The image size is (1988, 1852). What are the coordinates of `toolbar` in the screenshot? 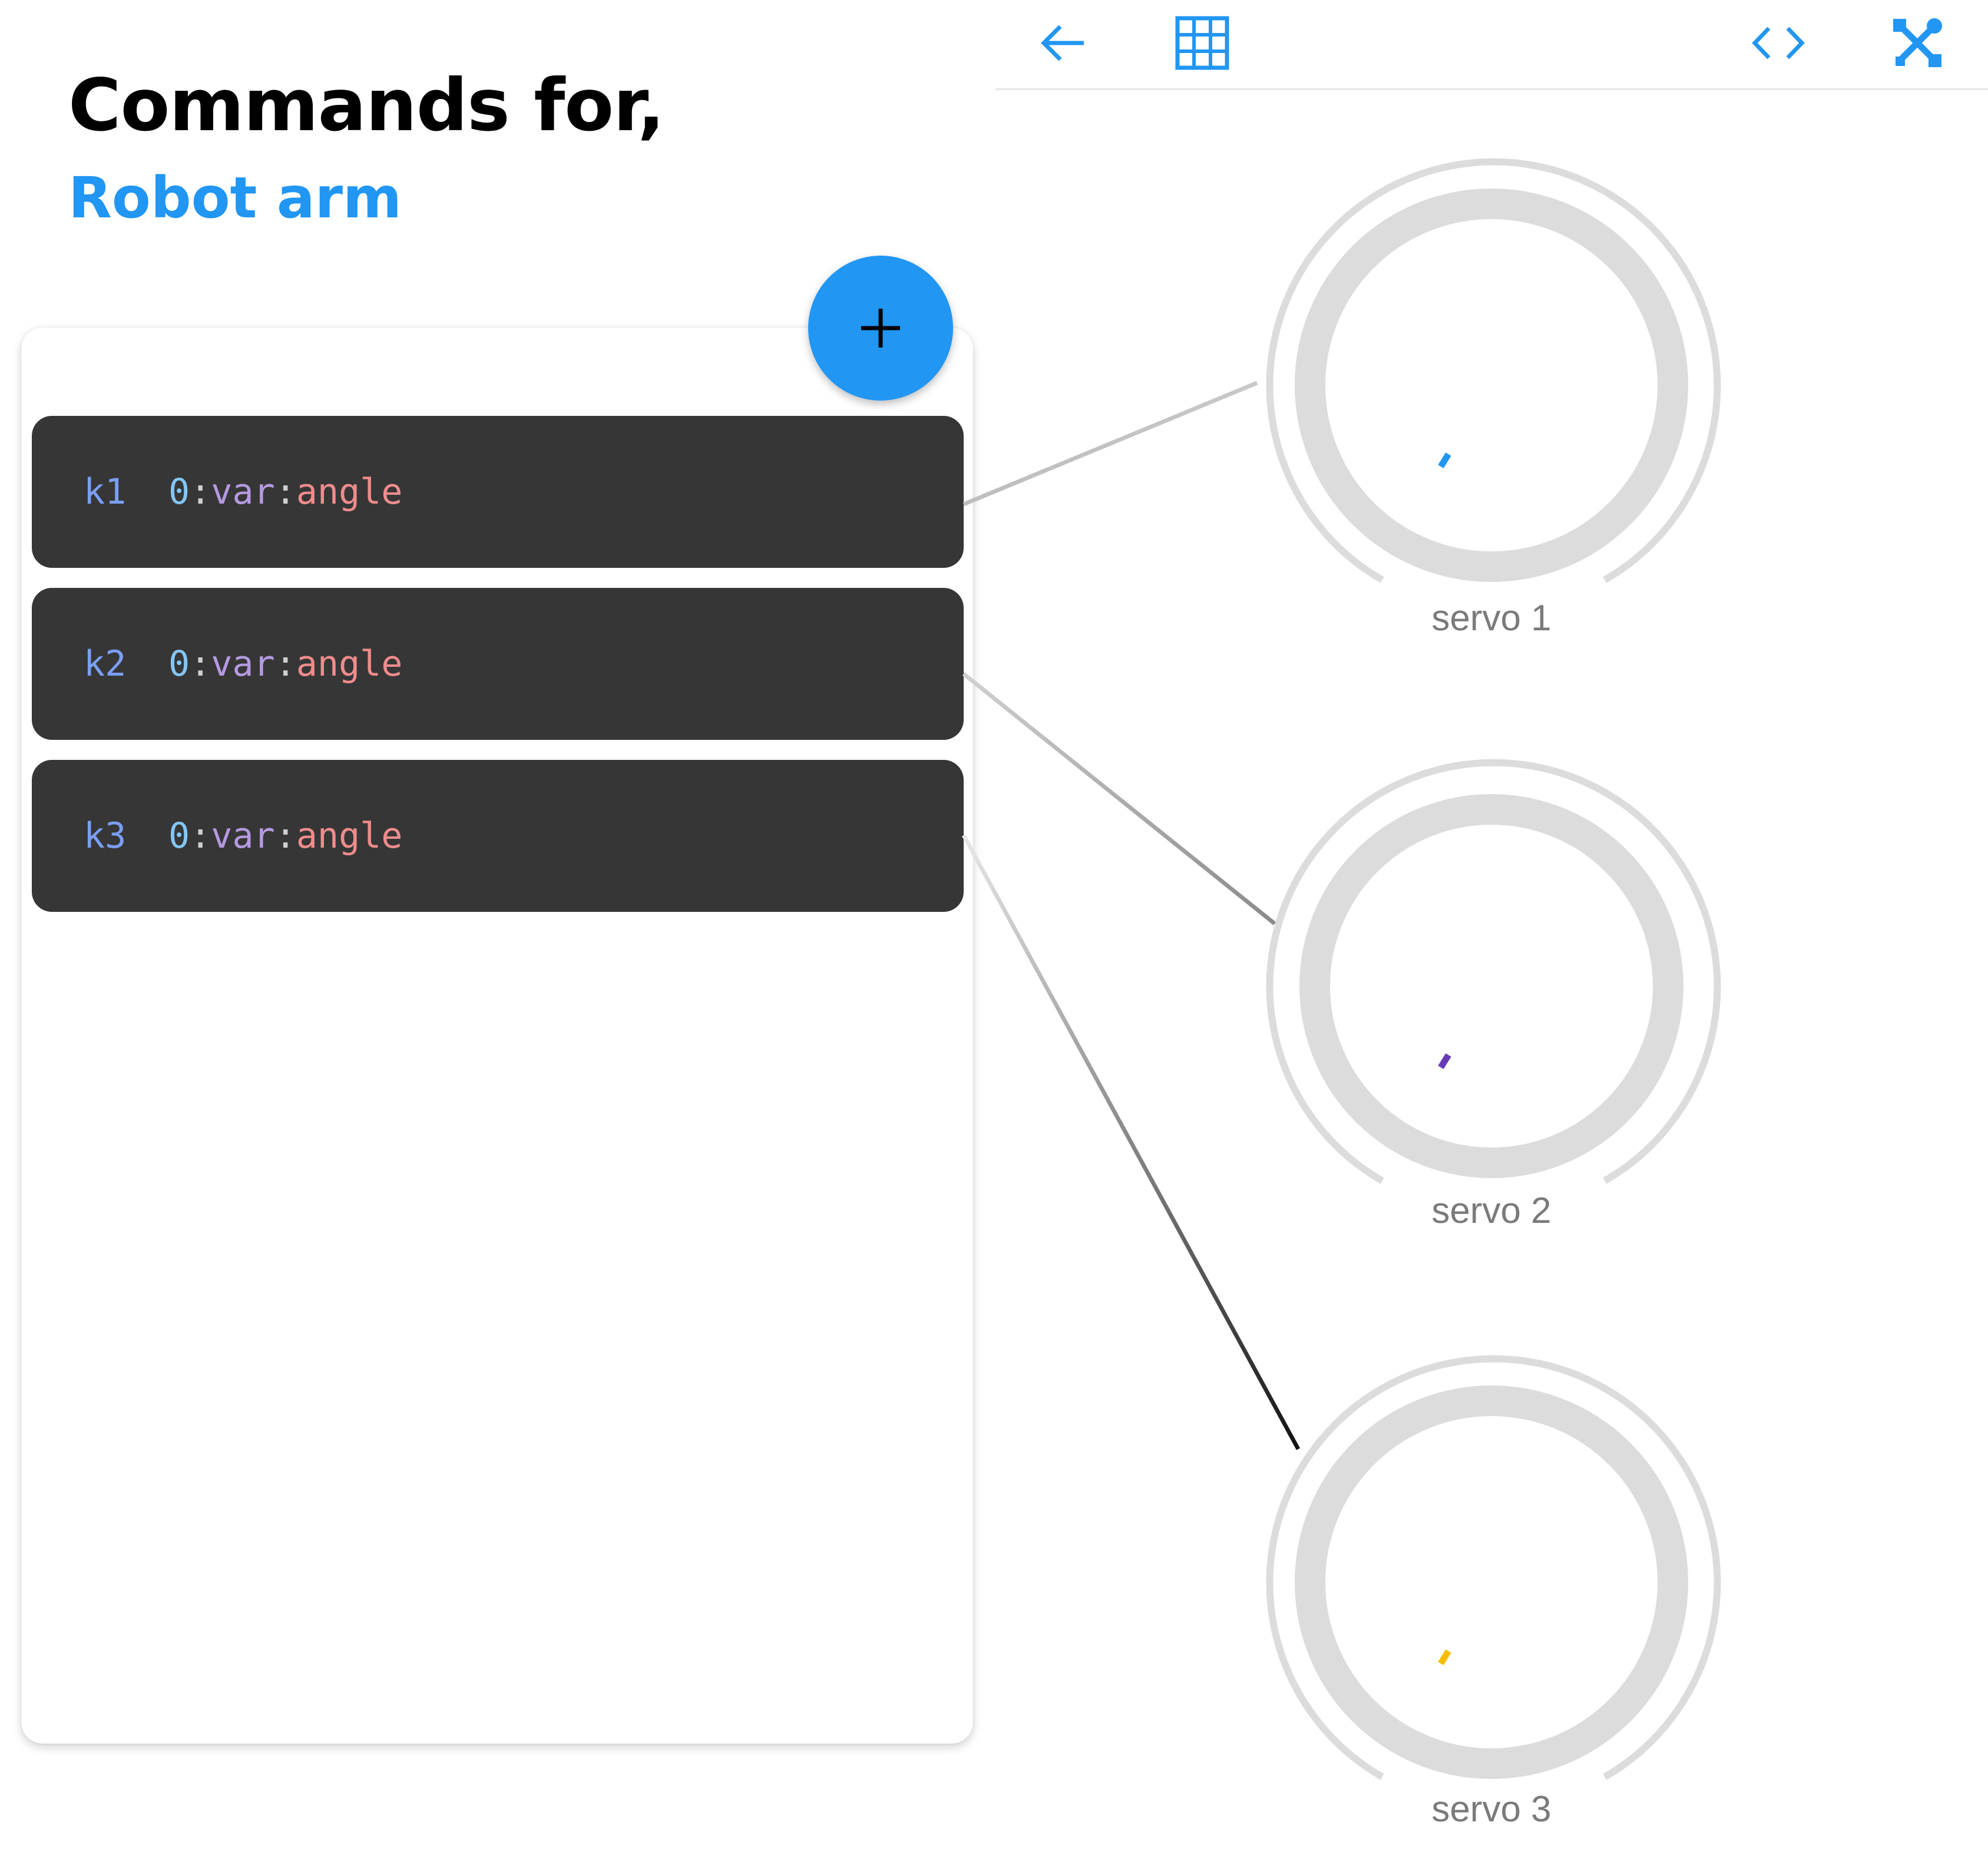 It's located at (1491, 45).